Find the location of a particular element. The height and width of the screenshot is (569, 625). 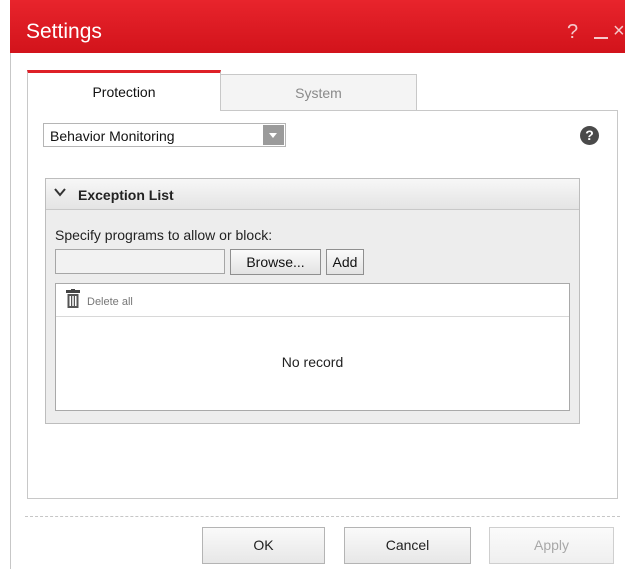

program-path-input is located at coordinates (140, 261).